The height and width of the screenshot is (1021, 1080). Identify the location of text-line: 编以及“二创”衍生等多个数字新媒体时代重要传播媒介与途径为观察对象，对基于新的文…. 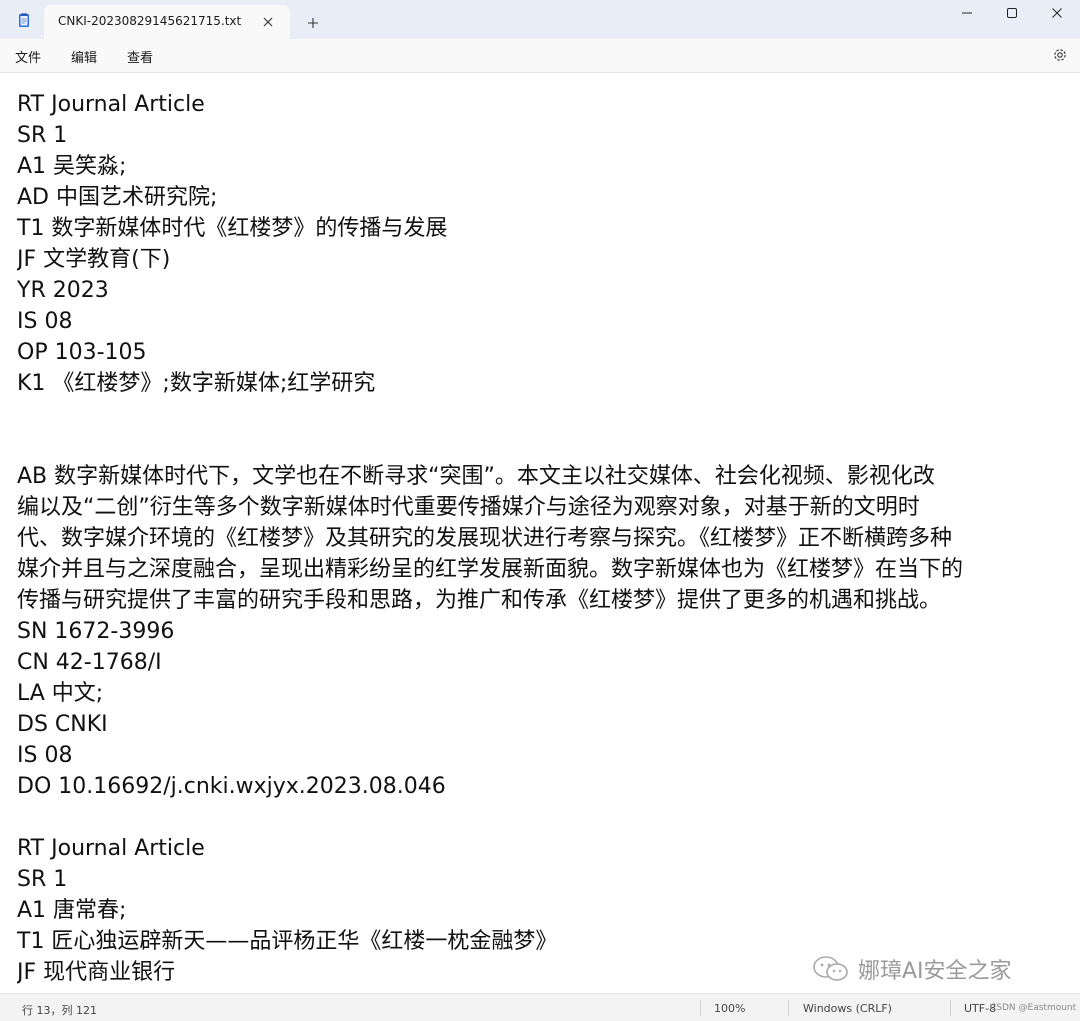
(546, 507).